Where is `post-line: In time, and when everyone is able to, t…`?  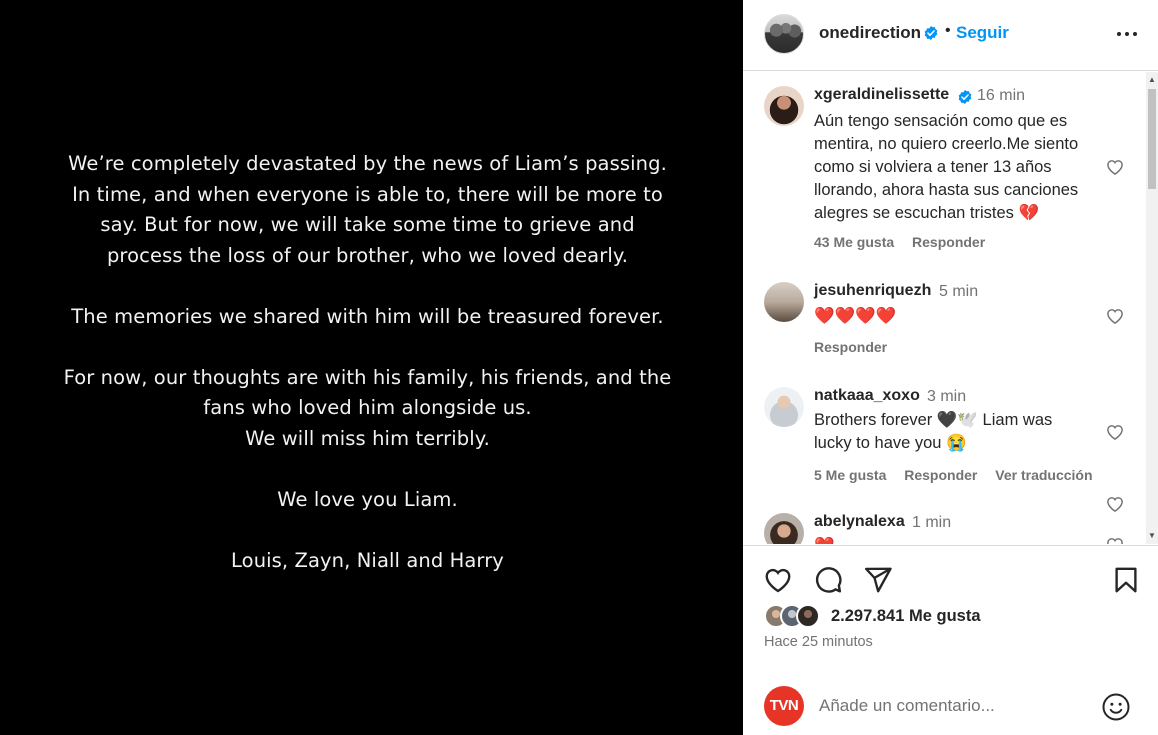 post-line: In time, and when everyone is able to, t… is located at coordinates (367, 194).